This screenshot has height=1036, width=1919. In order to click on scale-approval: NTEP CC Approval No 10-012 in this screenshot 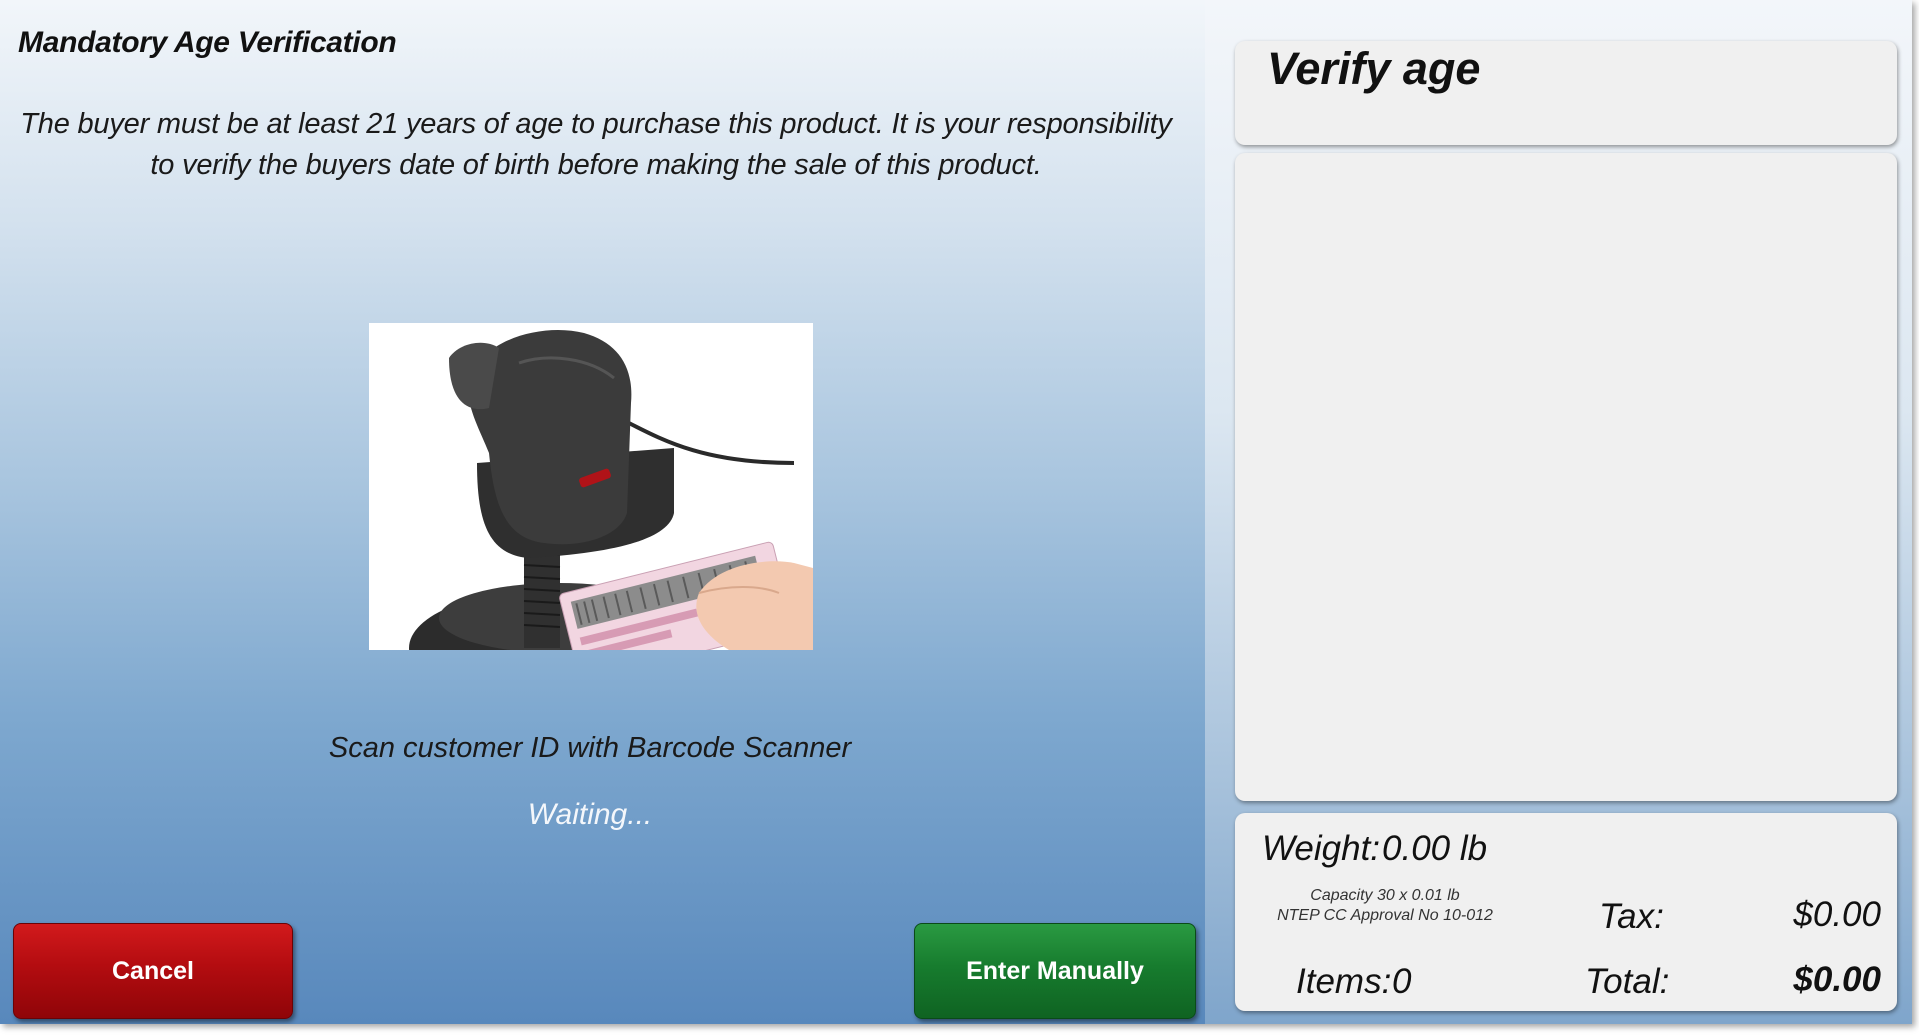, I will do `click(1385, 915)`.